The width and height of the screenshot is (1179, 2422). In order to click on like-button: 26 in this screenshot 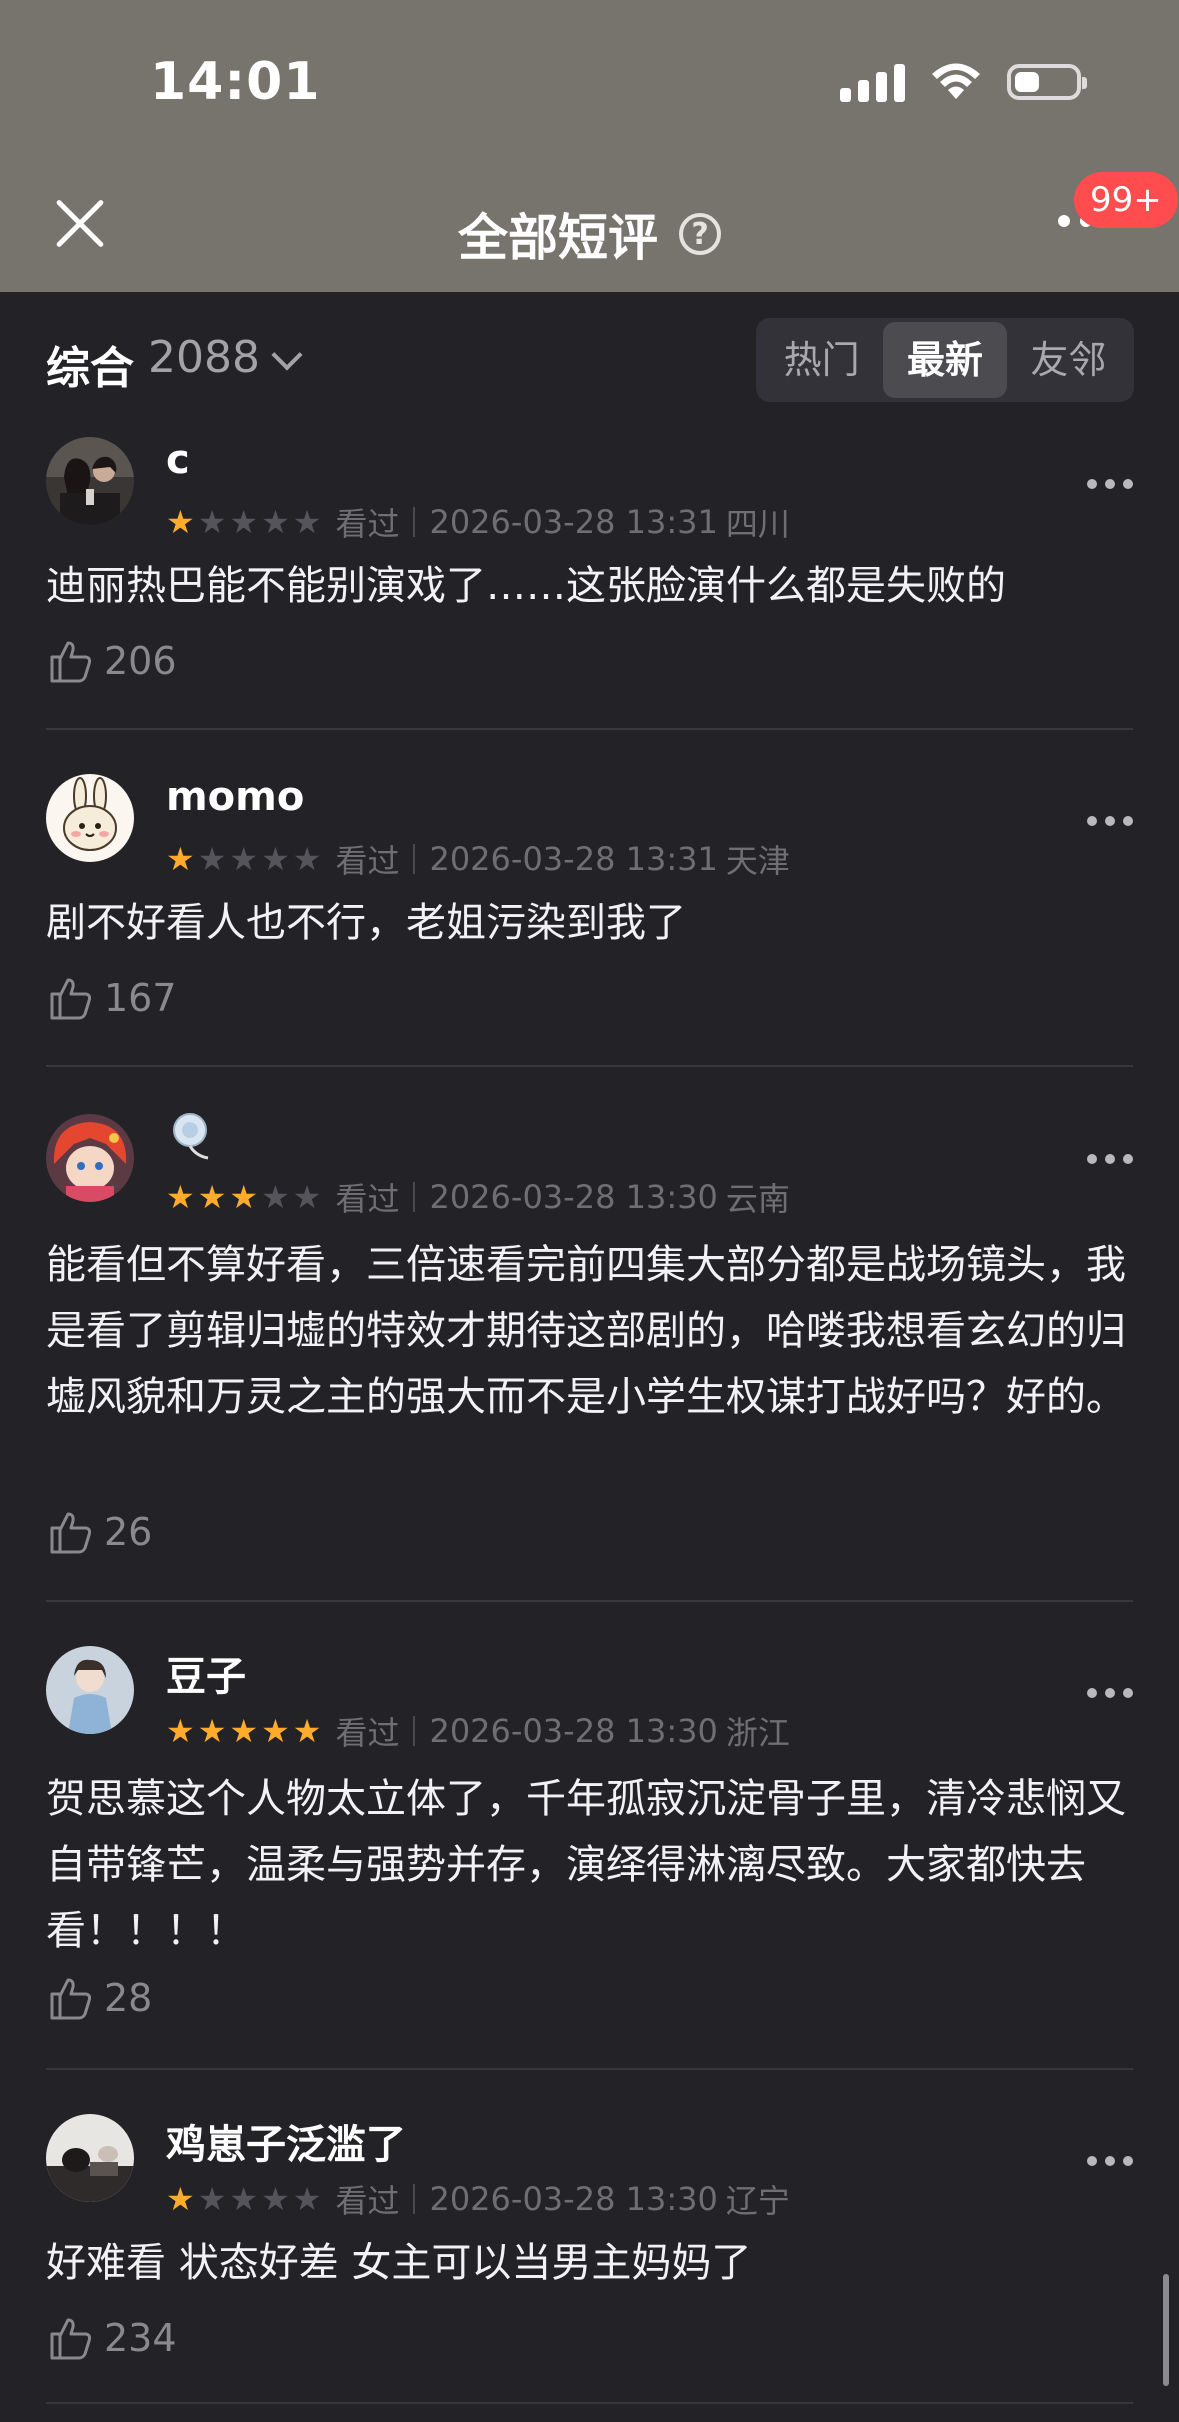, I will do `click(99, 1532)`.